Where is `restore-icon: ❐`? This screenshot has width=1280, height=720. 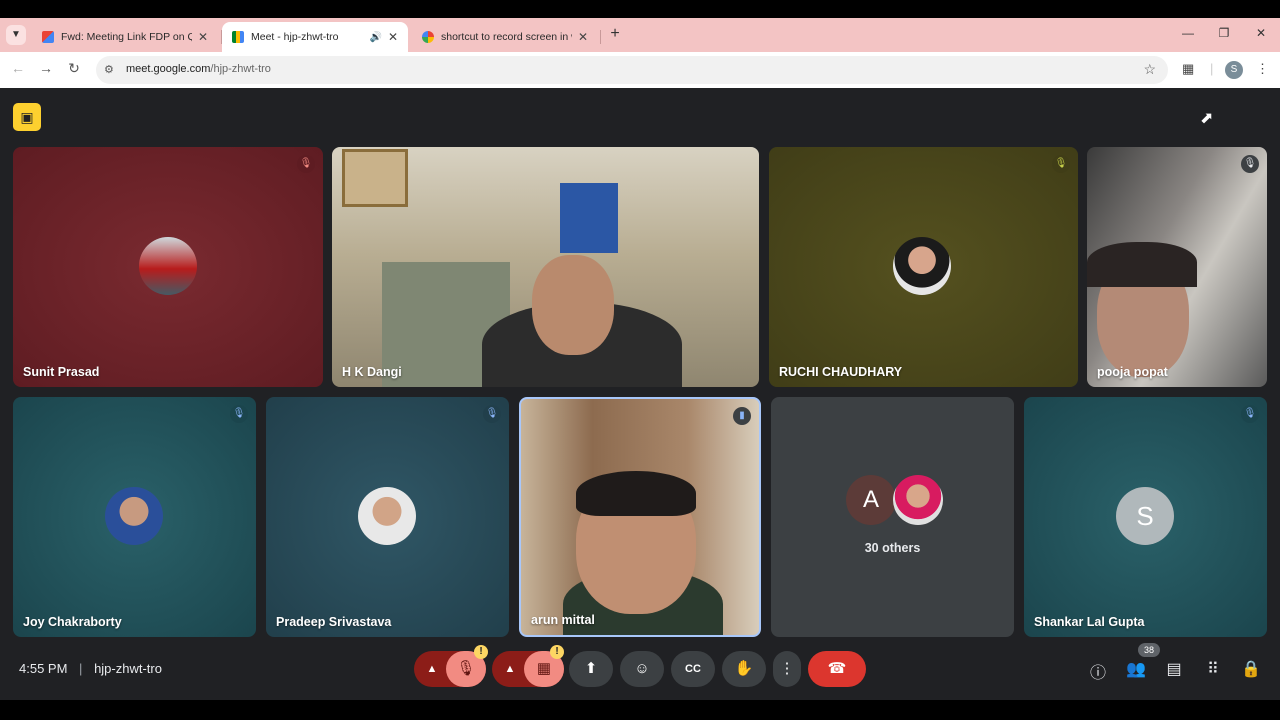 restore-icon: ❐ is located at coordinates (1224, 33).